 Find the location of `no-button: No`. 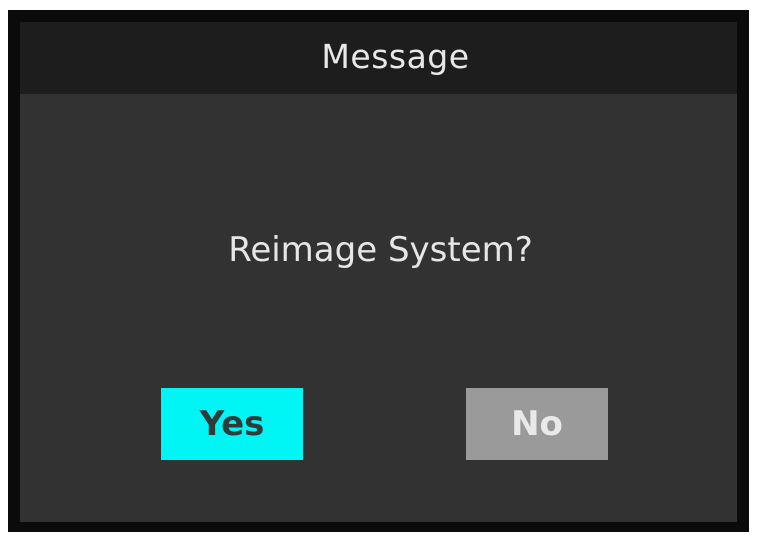

no-button: No is located at coordinates (537, 424).